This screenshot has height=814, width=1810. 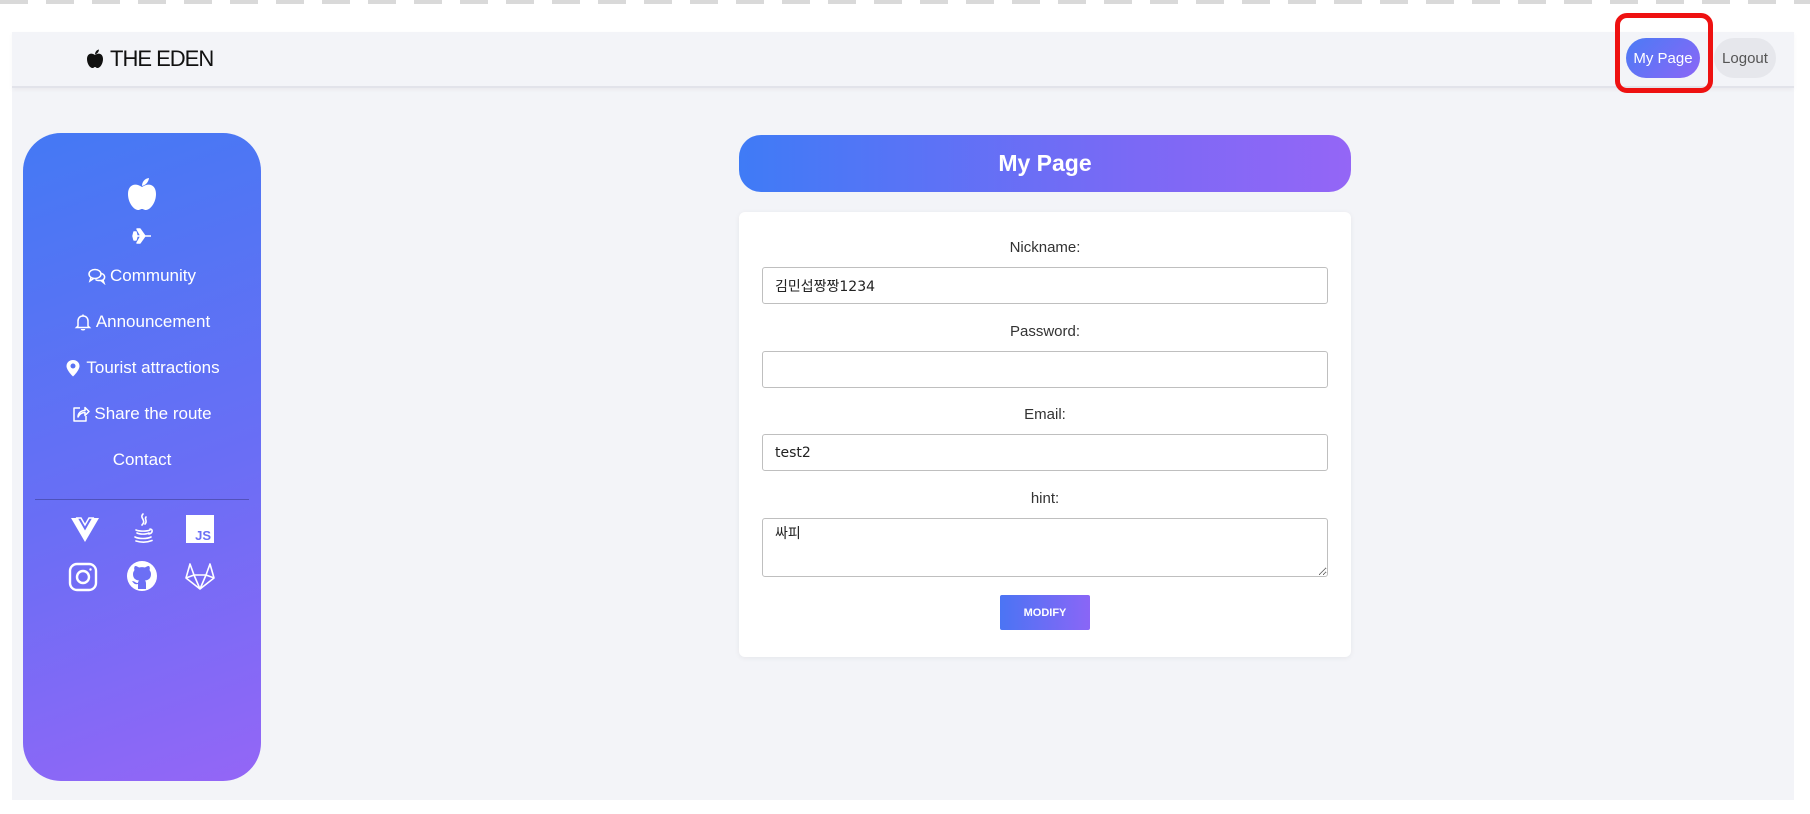 What do you see at coordinates (142, 499) in the screenshot?
I see `sidebar-divider` at bounding box center [142, 499].